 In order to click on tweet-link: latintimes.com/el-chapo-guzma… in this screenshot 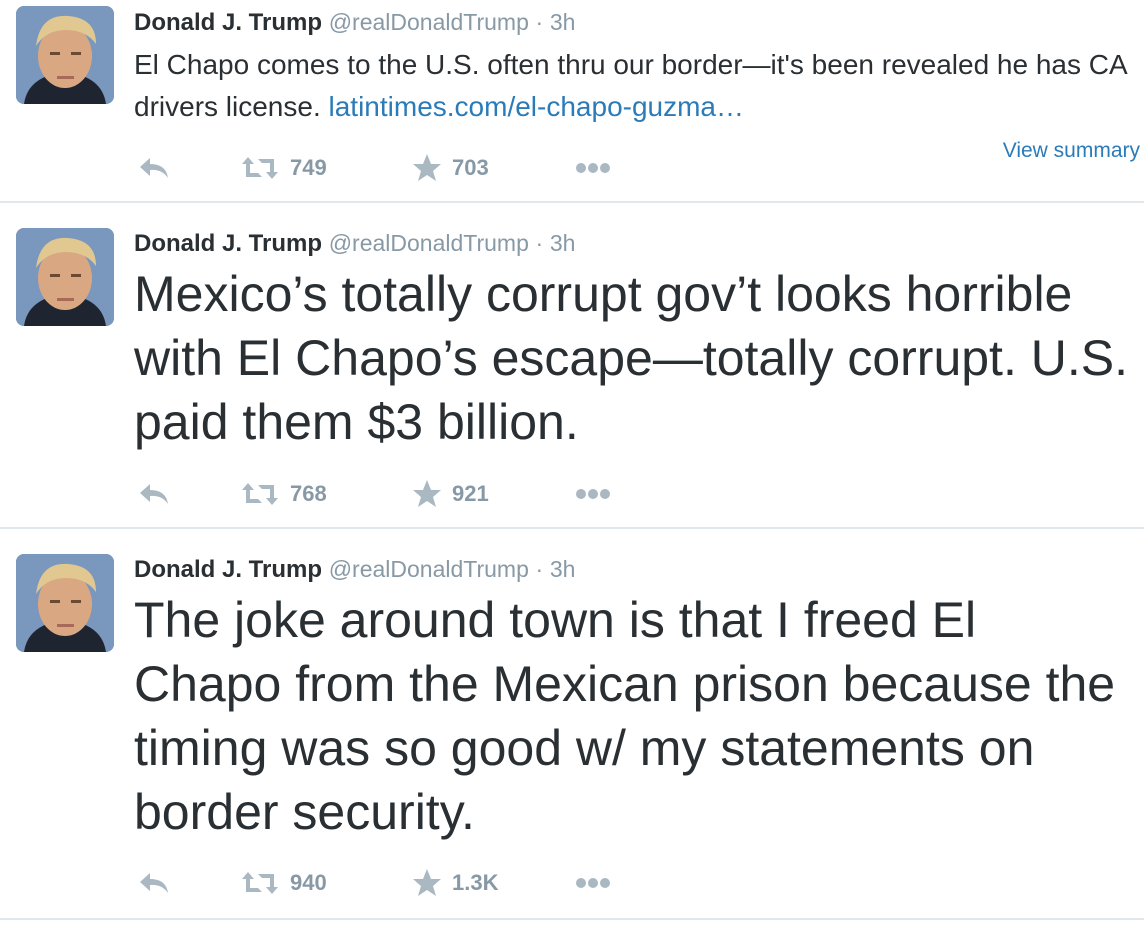, I will do `click(537, 106)`.